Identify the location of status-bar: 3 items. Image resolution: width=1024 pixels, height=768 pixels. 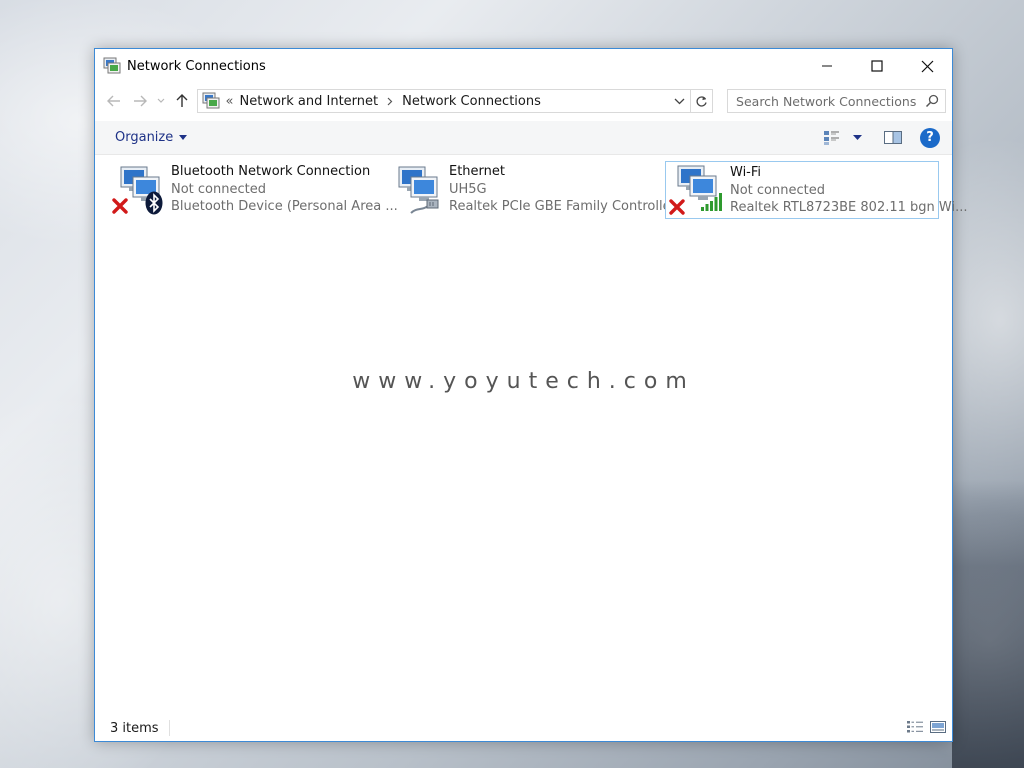
(523, 728).